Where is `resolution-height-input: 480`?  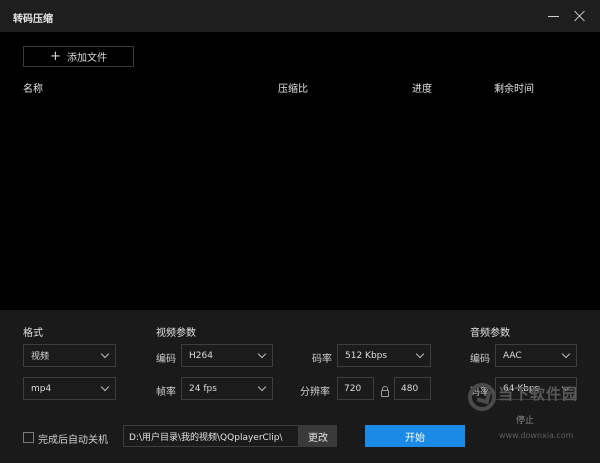
resolution-height-input: 480 is located at coordinates (412, 388).